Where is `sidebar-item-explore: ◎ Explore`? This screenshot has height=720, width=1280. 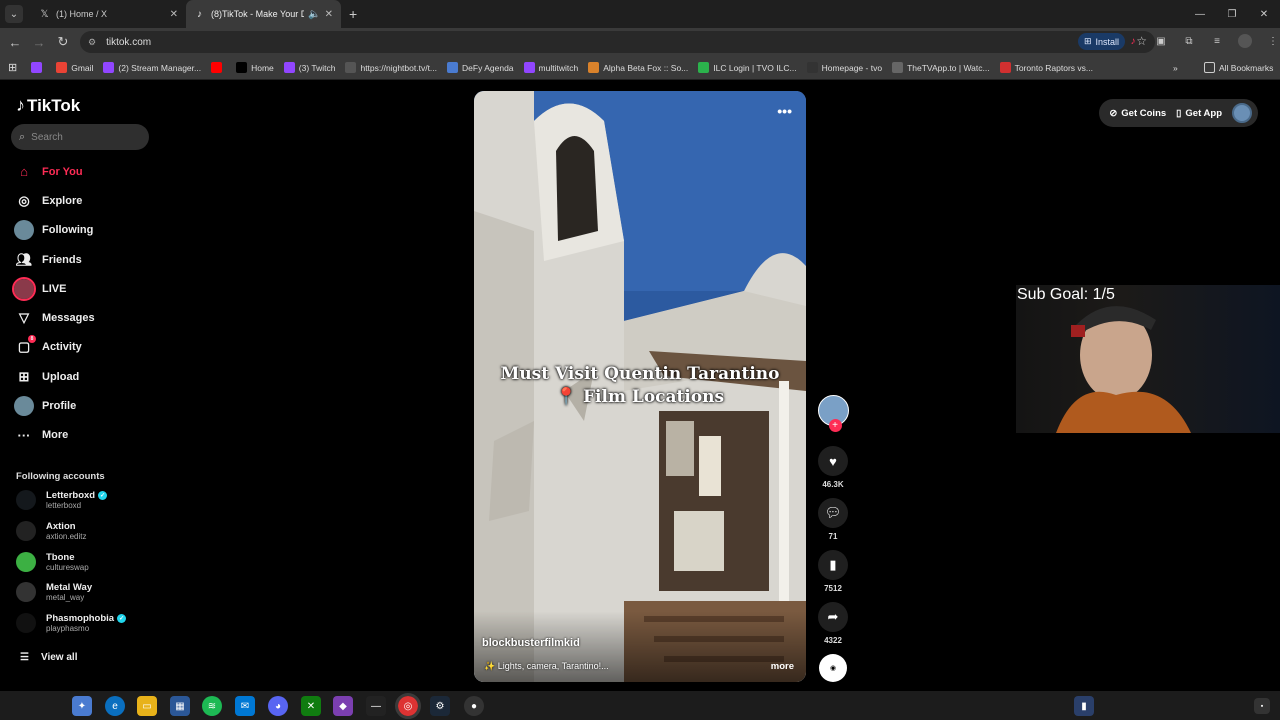
sidebar-item-explore: ◎ Explore is located at coordinates (54, 200).